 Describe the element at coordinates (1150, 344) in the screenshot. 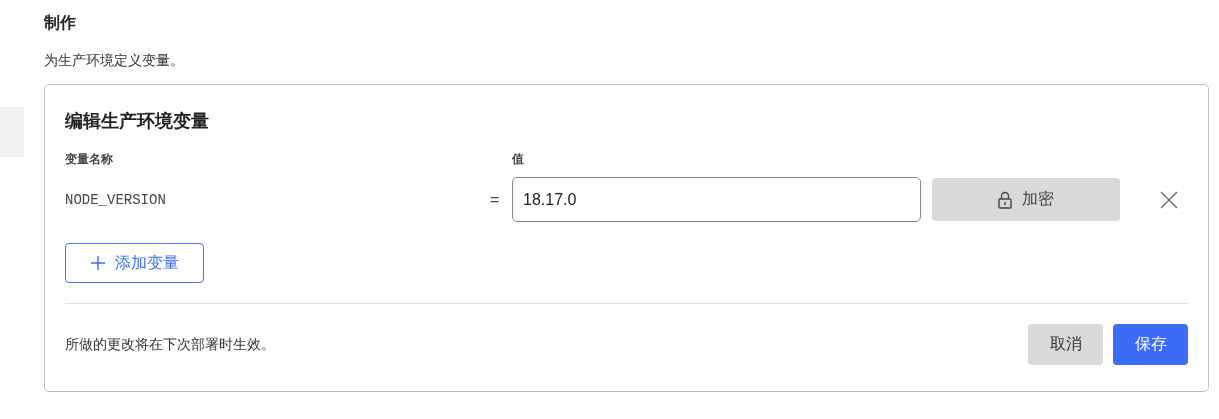

I see `save-button: 保存` at that location.